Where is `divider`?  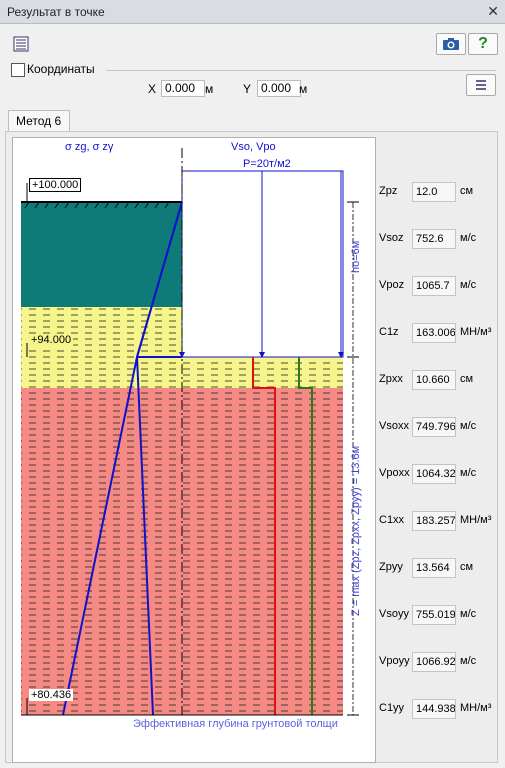
divider is located at coordinates (301, 70).